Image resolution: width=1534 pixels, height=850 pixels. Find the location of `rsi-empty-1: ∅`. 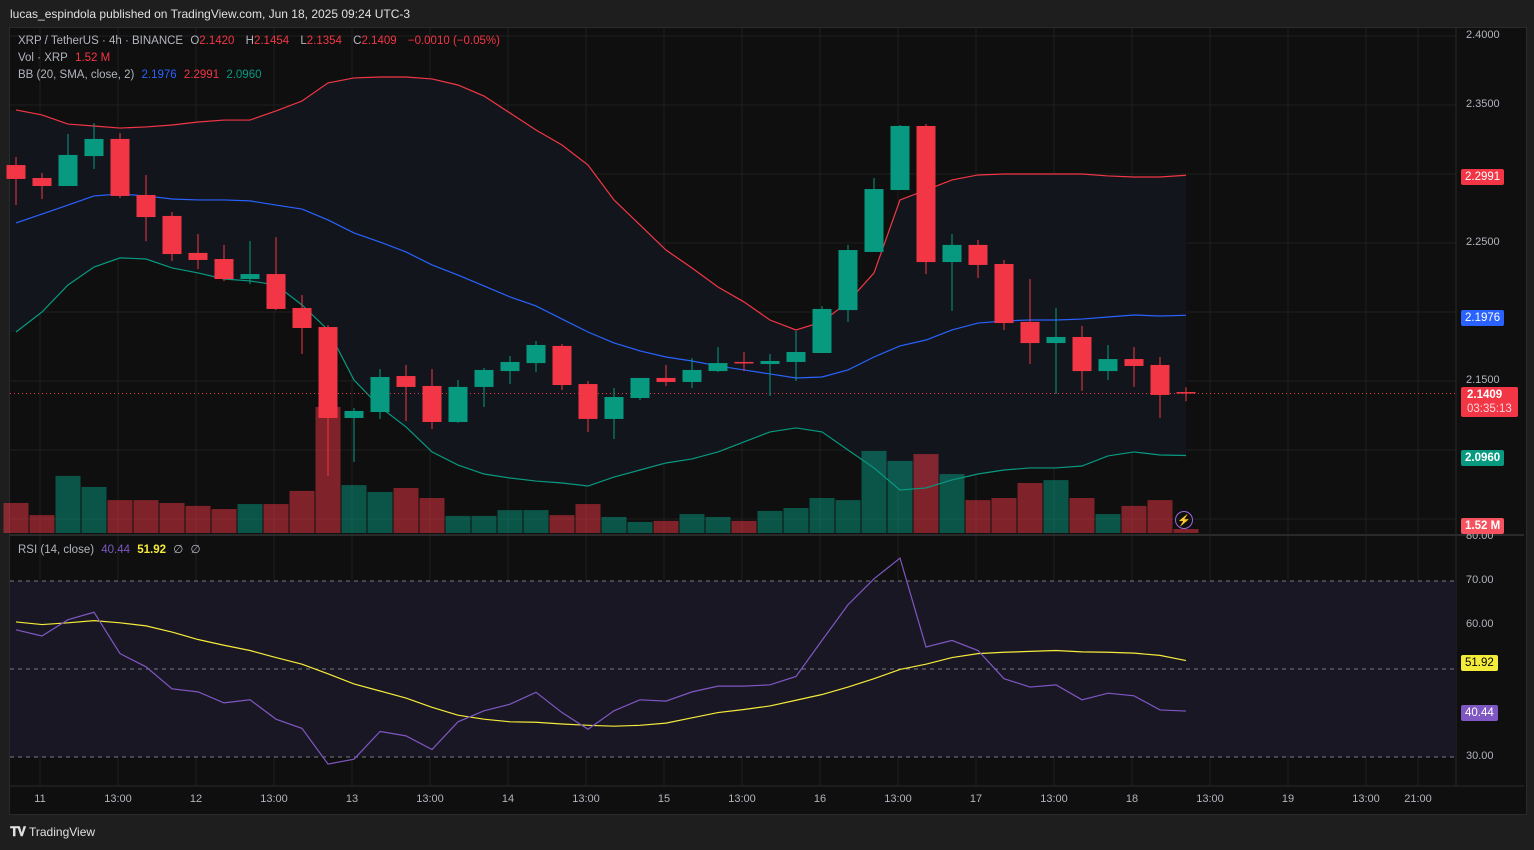

rsi-empty-1: ∅ is located at coordinates (178, 550).